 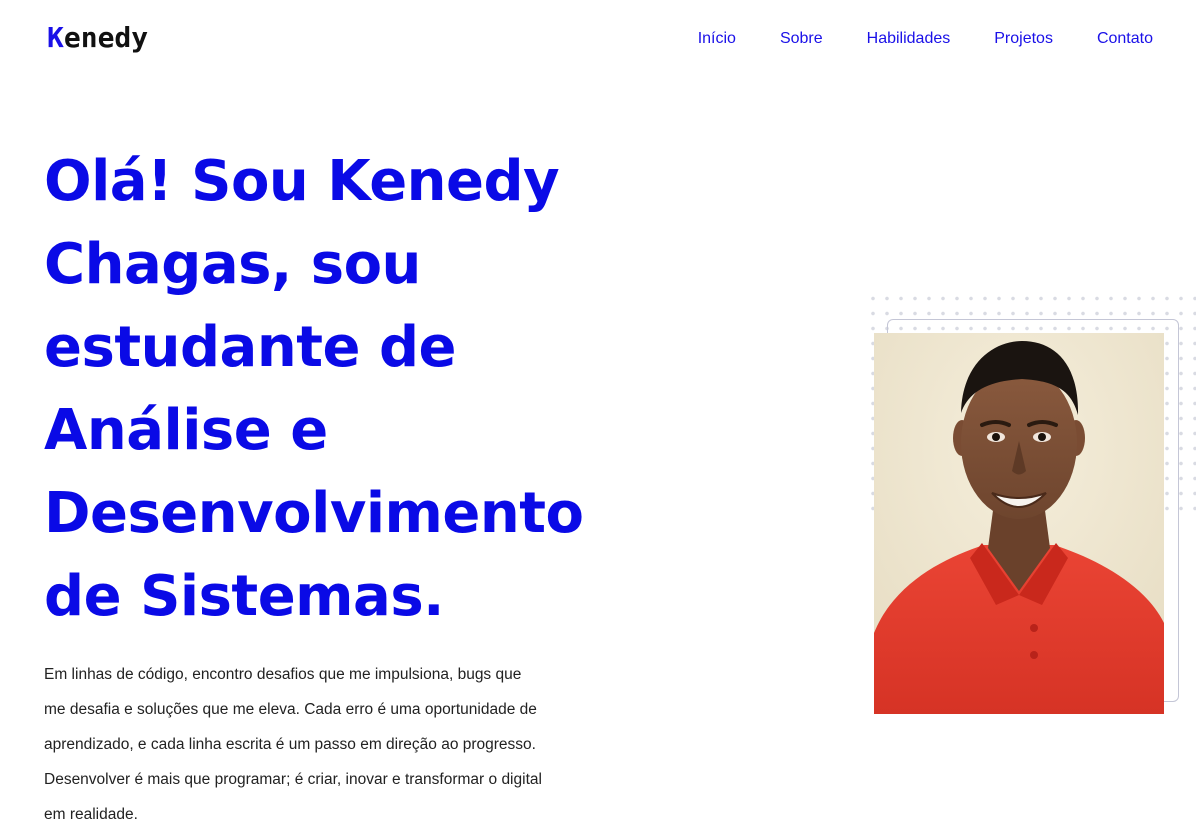 I want to click on nav-link-projetos: Projetos, so click(x=1023, y=39).